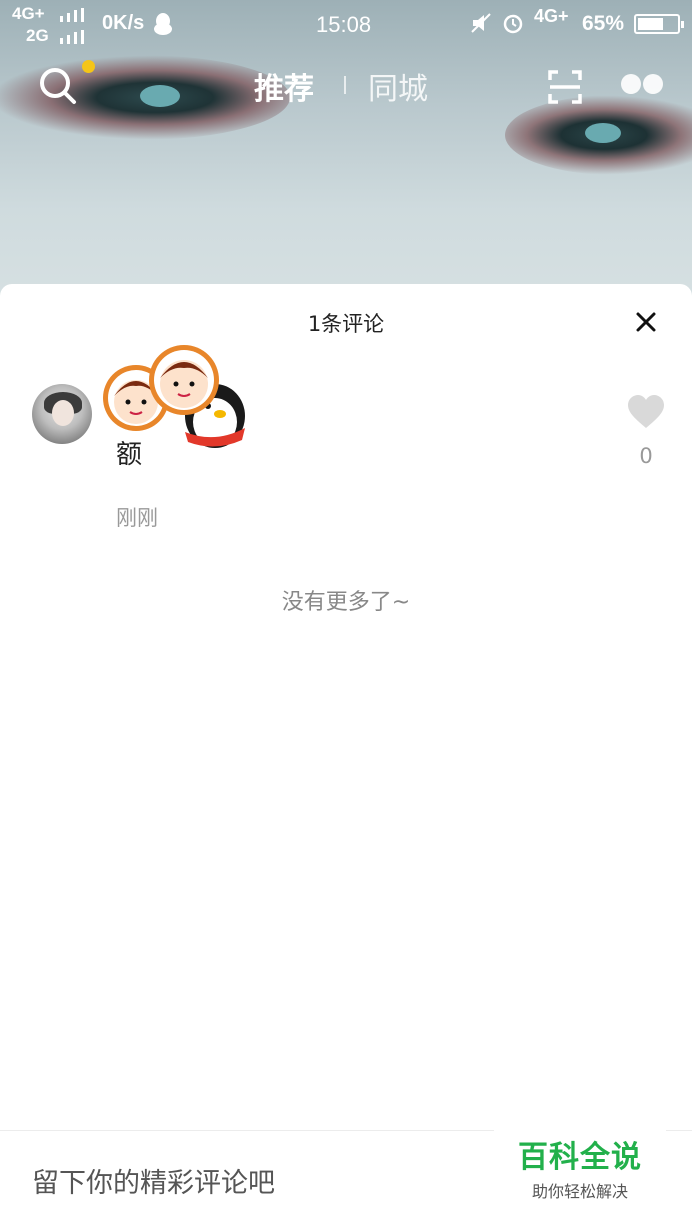 The height and width of the screenshot is (1230, 692). Describe the element at coordinates (163, 24) in the screenshot. I see `qq-penguin-icon` at that location.